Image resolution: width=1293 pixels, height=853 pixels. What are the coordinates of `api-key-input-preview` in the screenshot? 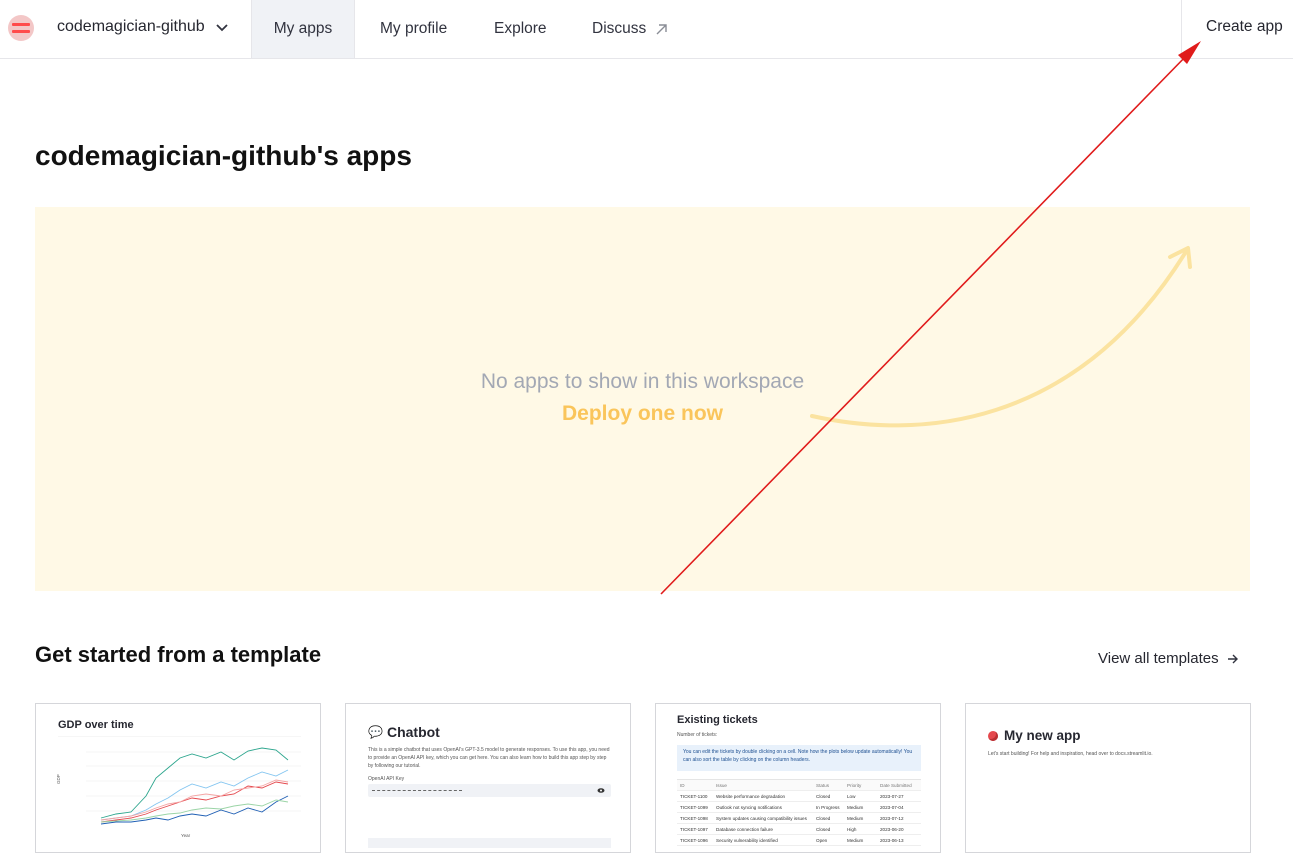 It's located at (489, 790).